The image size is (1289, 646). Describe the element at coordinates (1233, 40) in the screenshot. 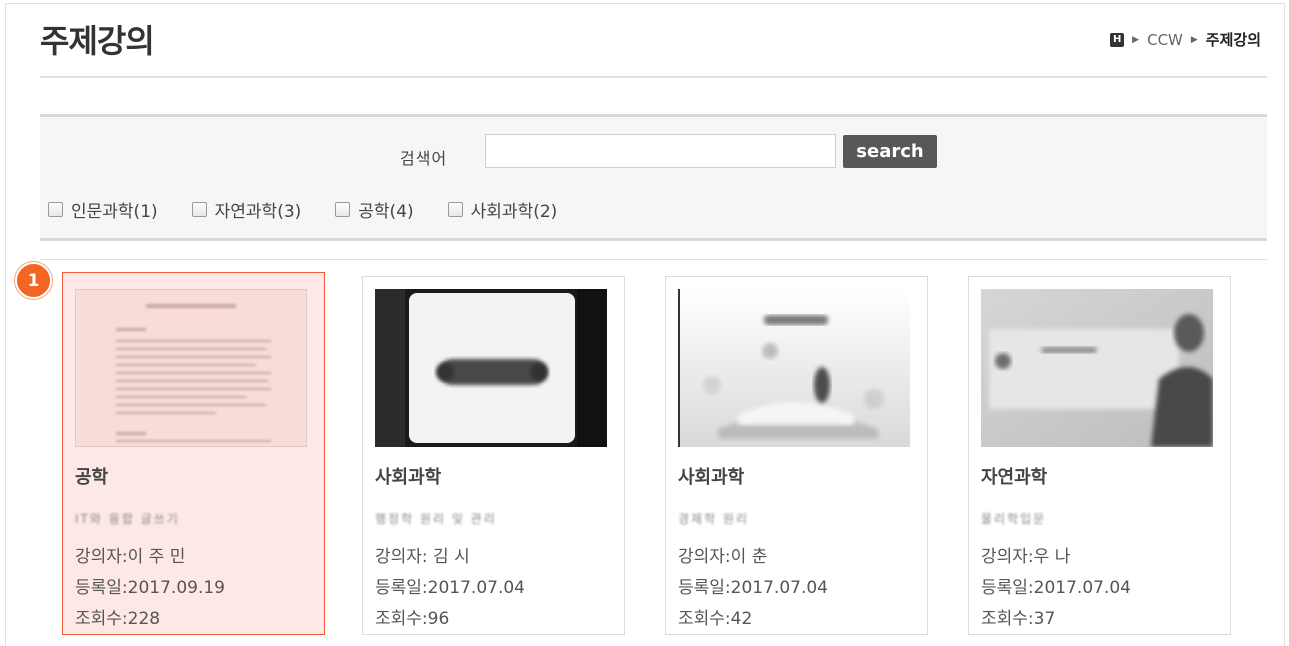

I see `breadcrumb-item-current: 주제강의` at that location.